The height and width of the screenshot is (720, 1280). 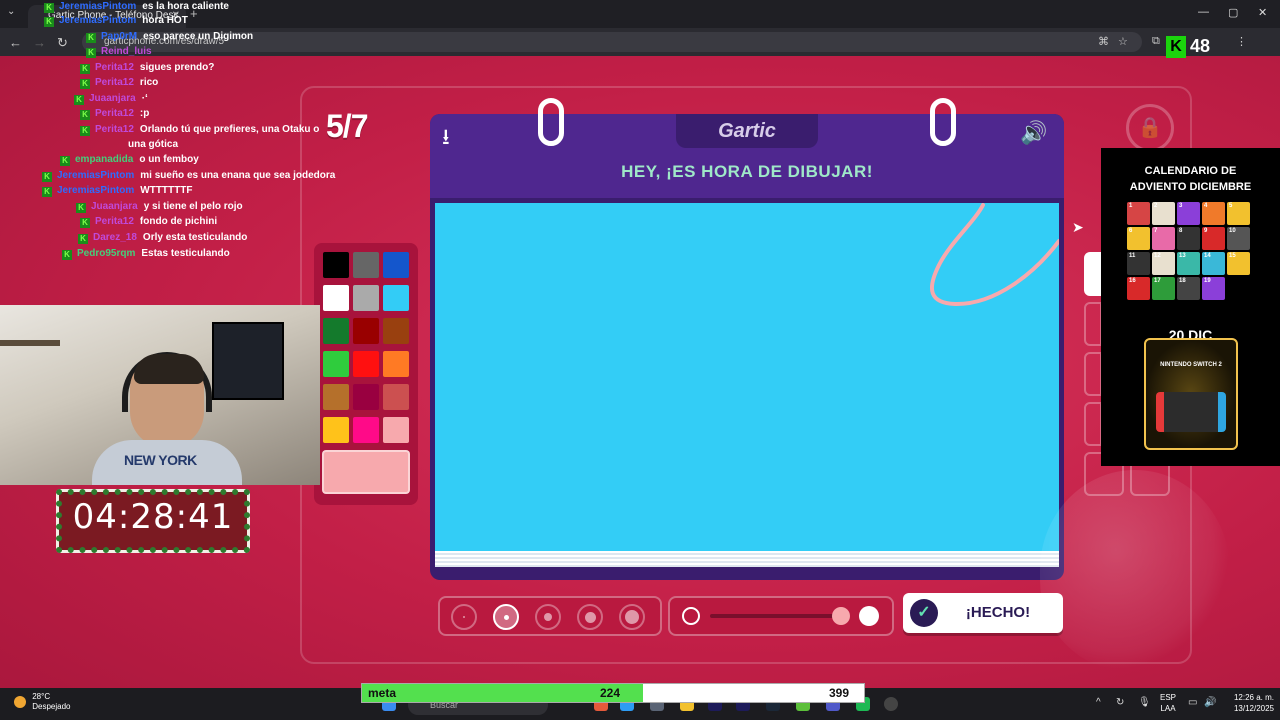 I want to click on advent-day-number: 2, so click(x=1156, y=206).